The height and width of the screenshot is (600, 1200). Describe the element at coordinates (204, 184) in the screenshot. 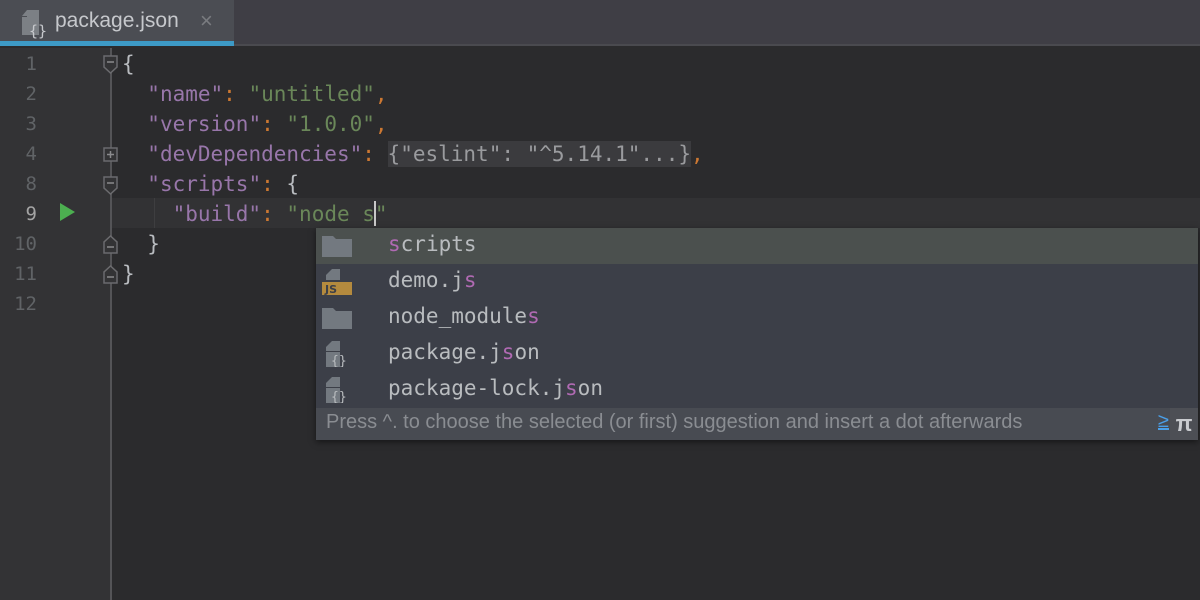

I see `json-key: "scripts"` at that location.